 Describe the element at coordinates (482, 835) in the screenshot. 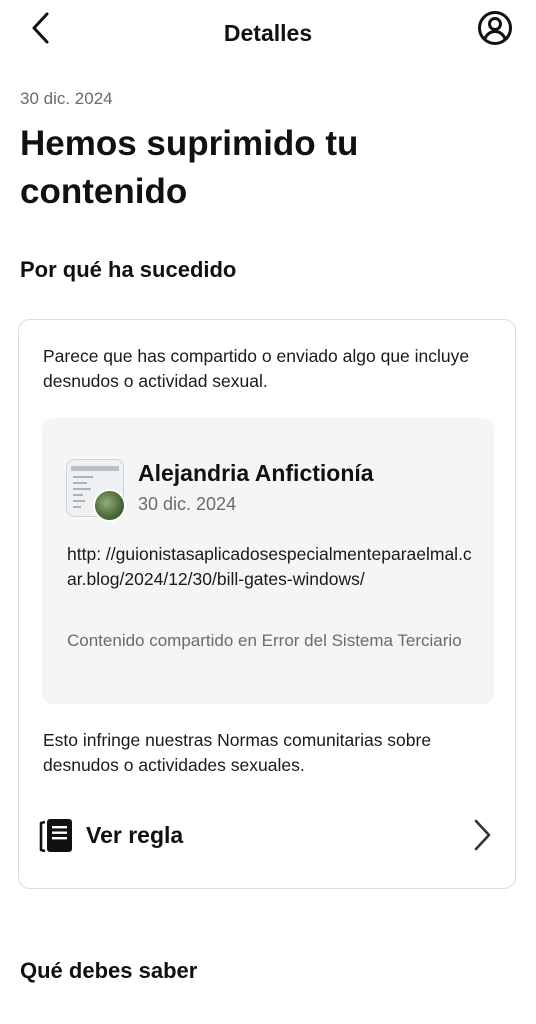

I see `chevron-right-icon` at that location.